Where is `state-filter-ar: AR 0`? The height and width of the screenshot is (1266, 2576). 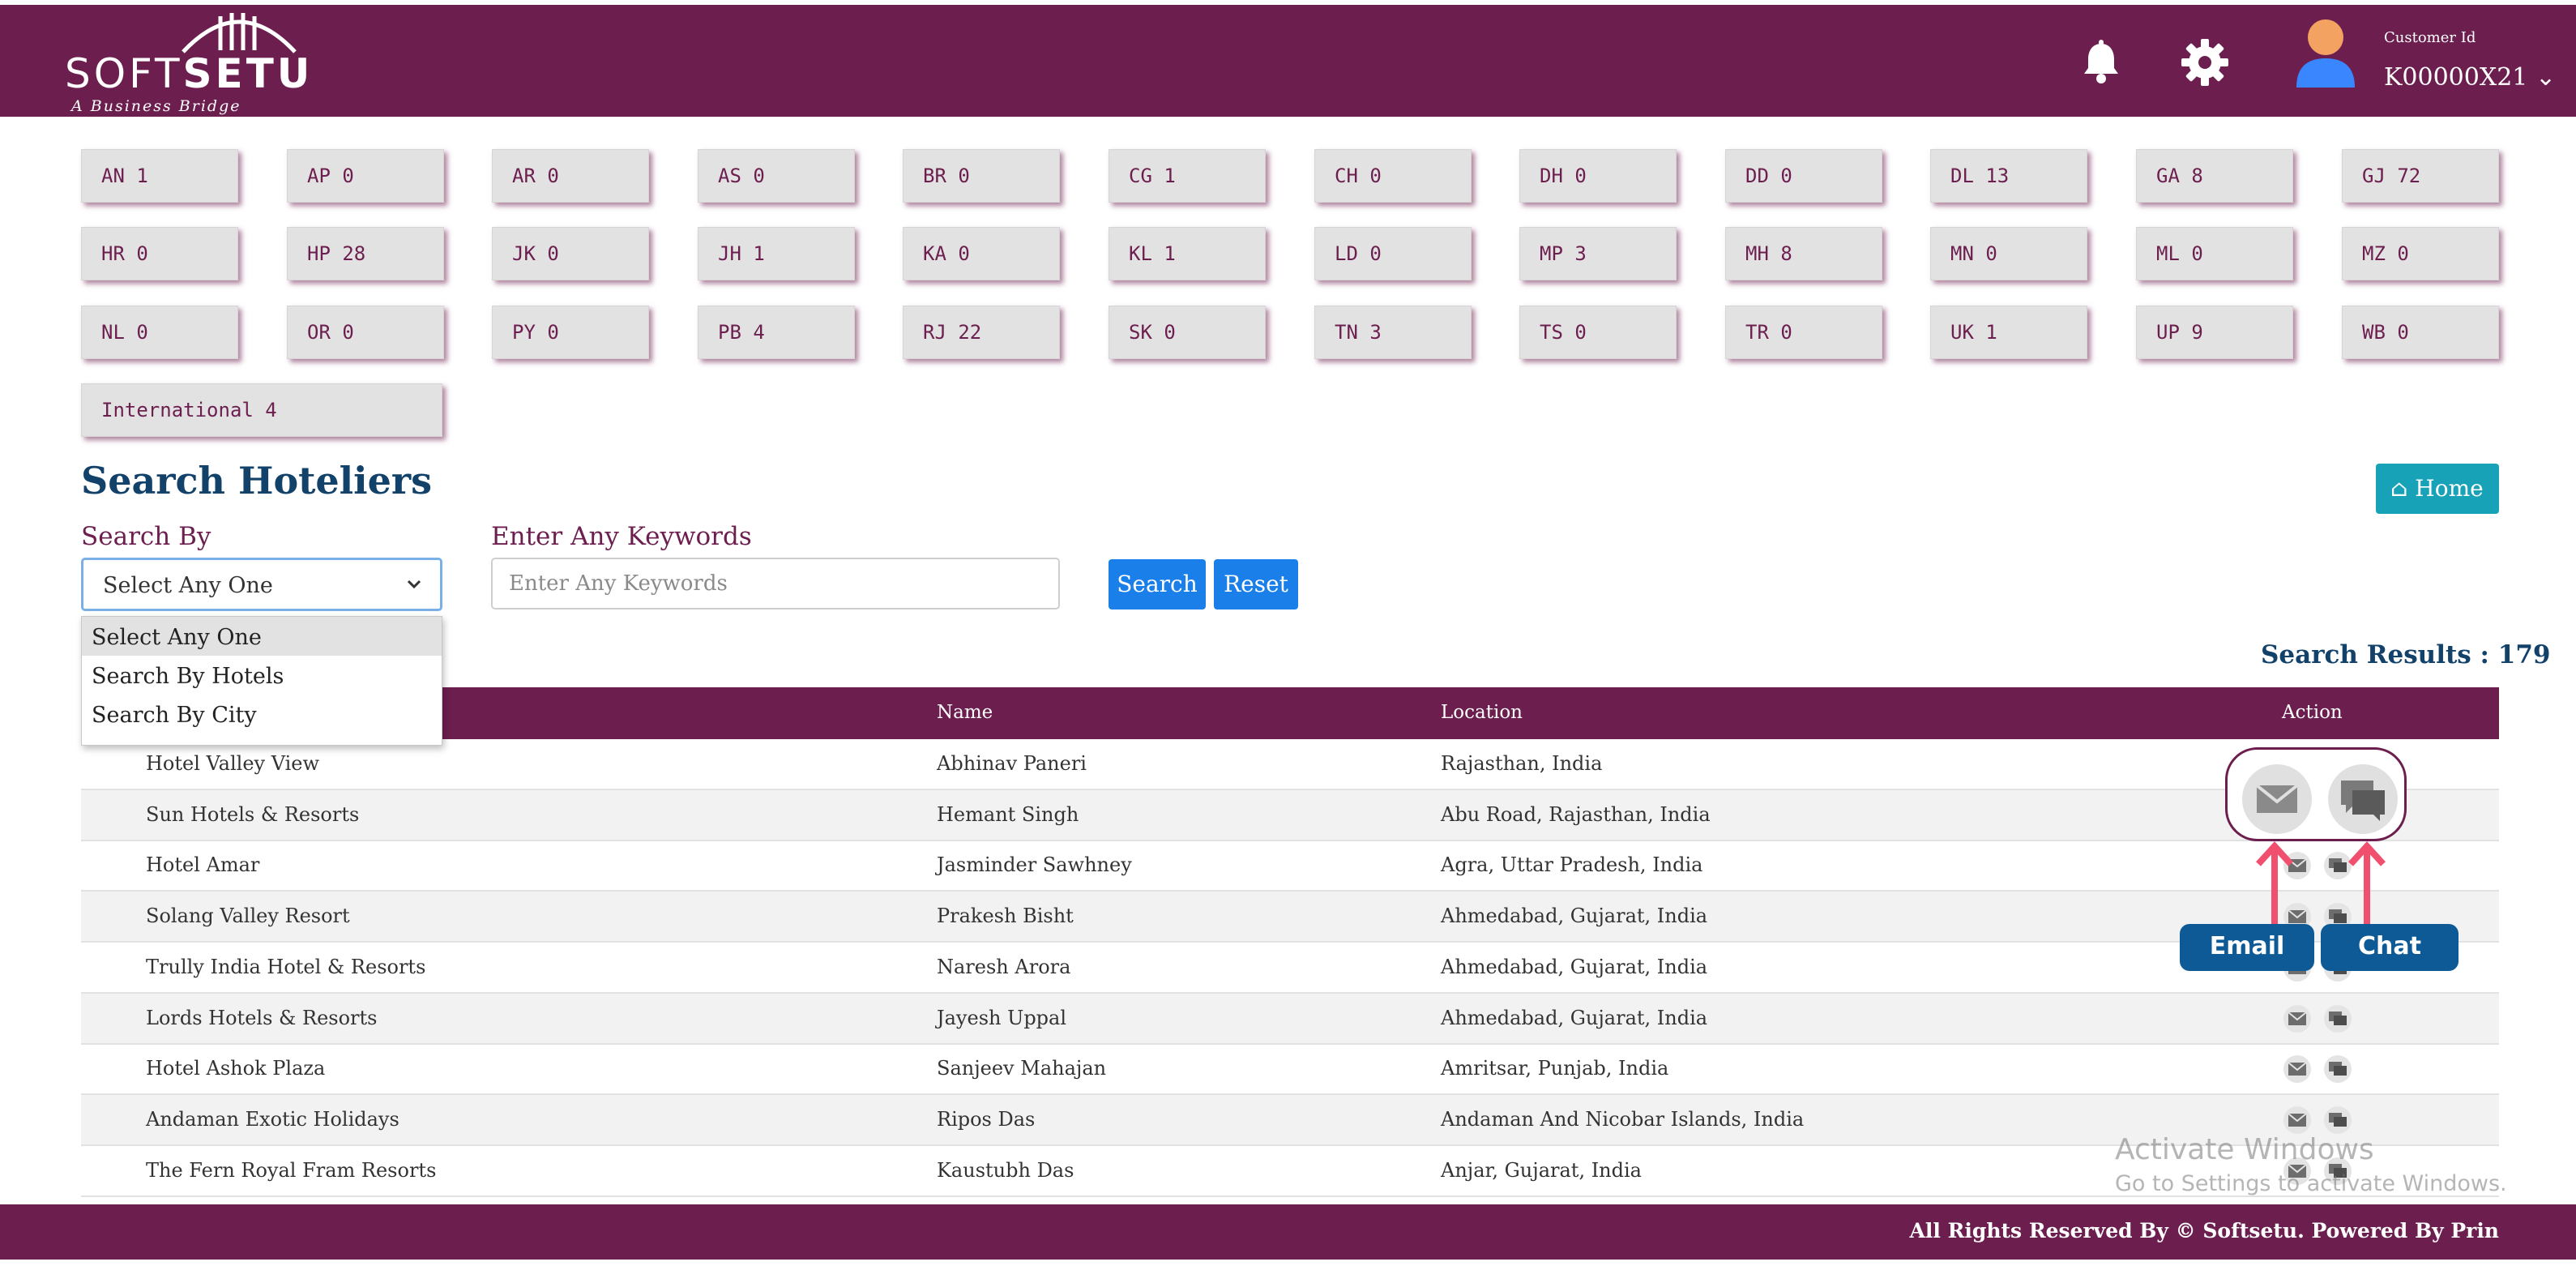 state-filter-ar: AR 0 is located at coordinates (570, 176).